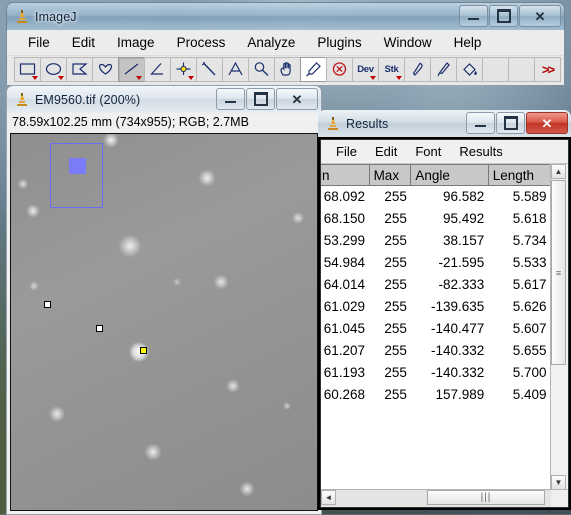 This screenshot has height=515, width=571. What do you see at coordinates (468, 42) in the screenshot?
I see `menu-item-help: Help` at bounding box center [468, 42].